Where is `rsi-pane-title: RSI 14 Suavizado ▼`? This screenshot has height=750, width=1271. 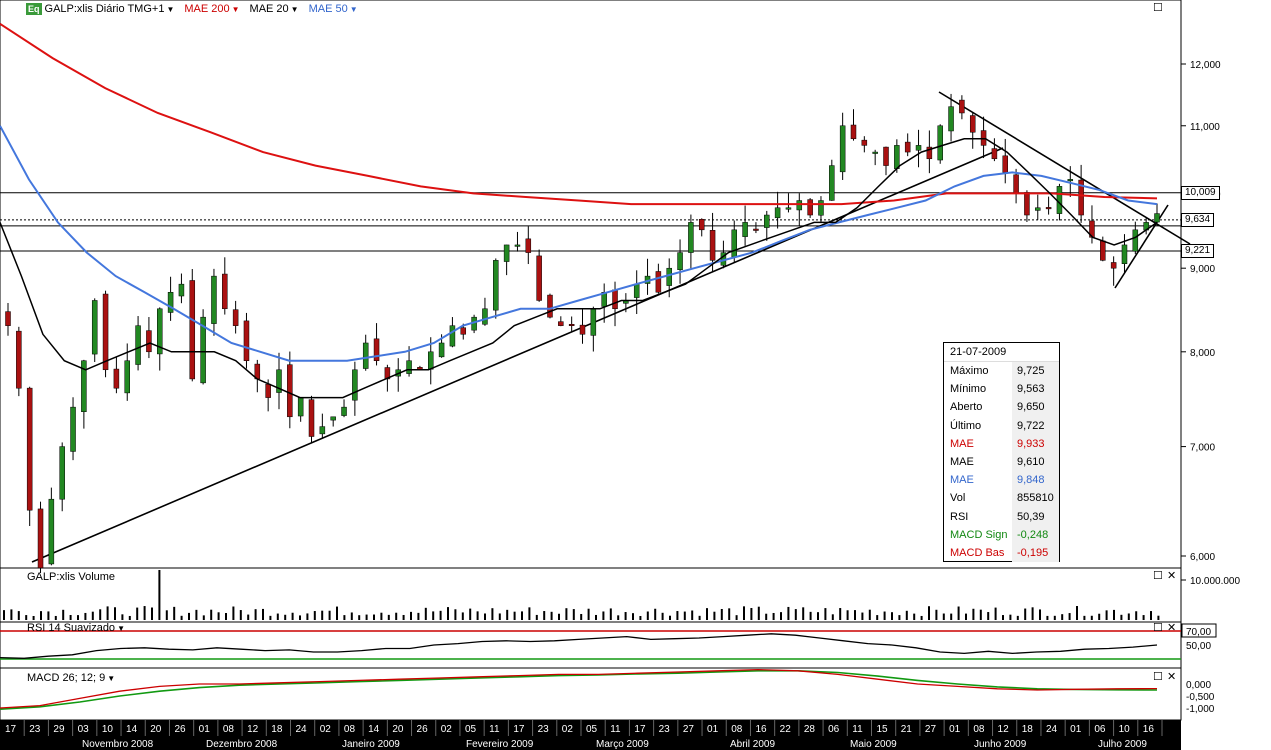 rsi-pane-title: RSI 14 Suavizado ▼ is located at coordinates (76, 628).